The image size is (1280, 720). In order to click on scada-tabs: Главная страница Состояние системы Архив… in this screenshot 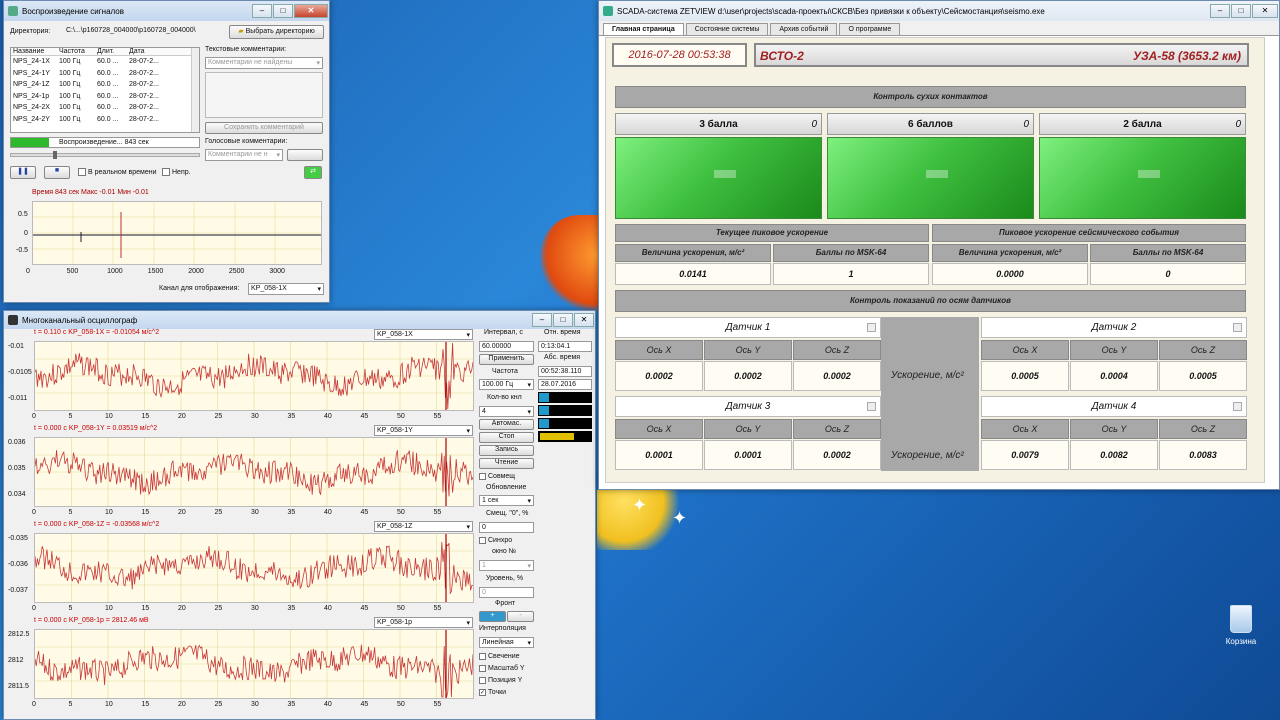, I will do `click(939, 28)`.